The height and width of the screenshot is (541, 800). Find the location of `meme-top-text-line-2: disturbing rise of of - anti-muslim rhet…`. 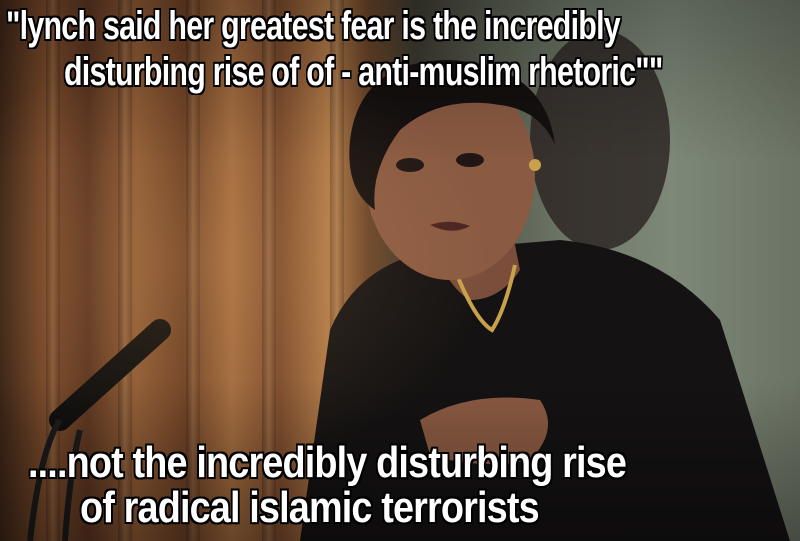

meme-top-text-line-2: disturbing rise of of - anti-muslim rhet… is located at coordinates (363, 72).